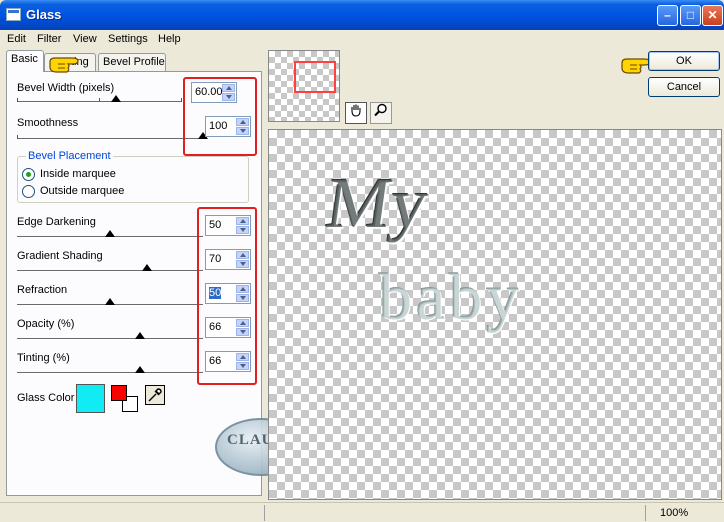  Describe the element at coordinates (684, 87) in the screenshot. I see `cancel-button: Cancel` at that location.